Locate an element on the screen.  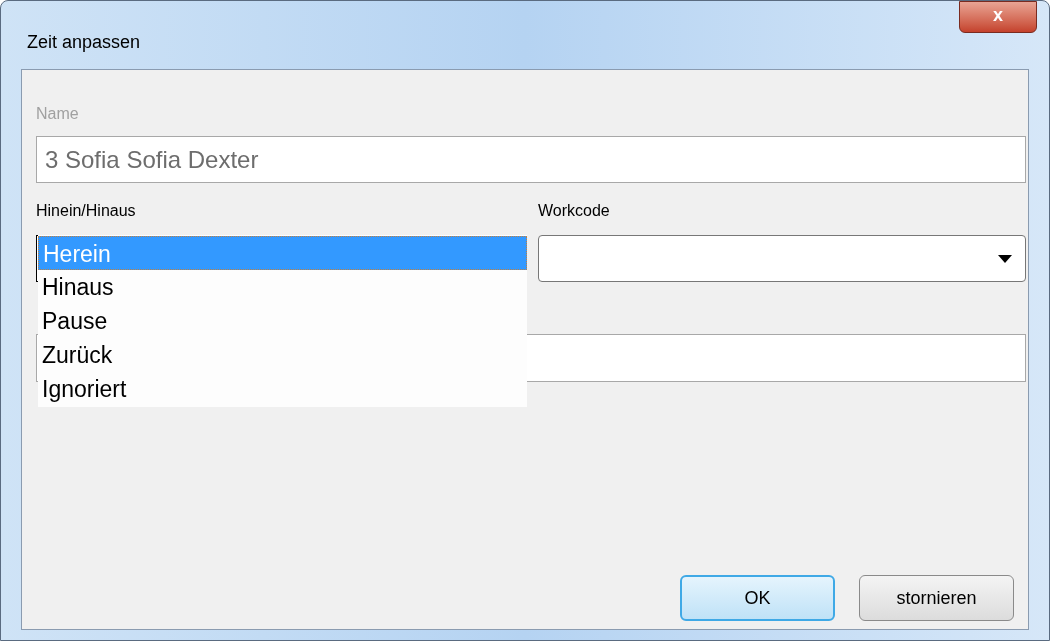
workcode-dropdown is located at coordinates (782, 258).